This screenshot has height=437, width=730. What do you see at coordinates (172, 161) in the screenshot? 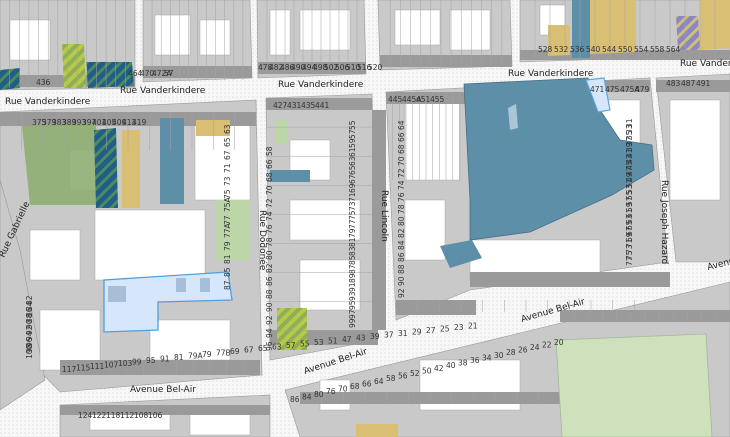
I see `parcel-teal-mid` at bounding box center [172, 161].